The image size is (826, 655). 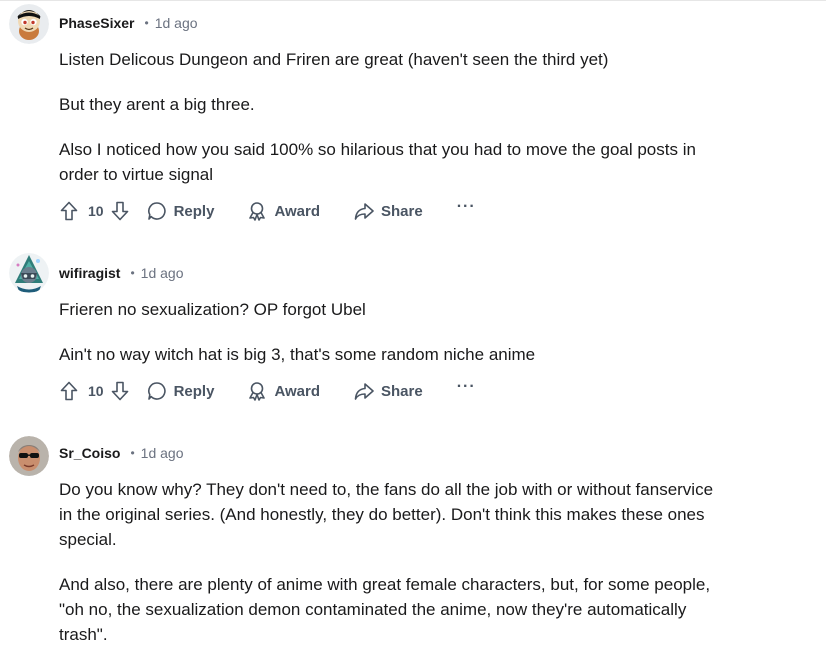 I want to click on username: PhaseSixer, so click(x=97, y=23).